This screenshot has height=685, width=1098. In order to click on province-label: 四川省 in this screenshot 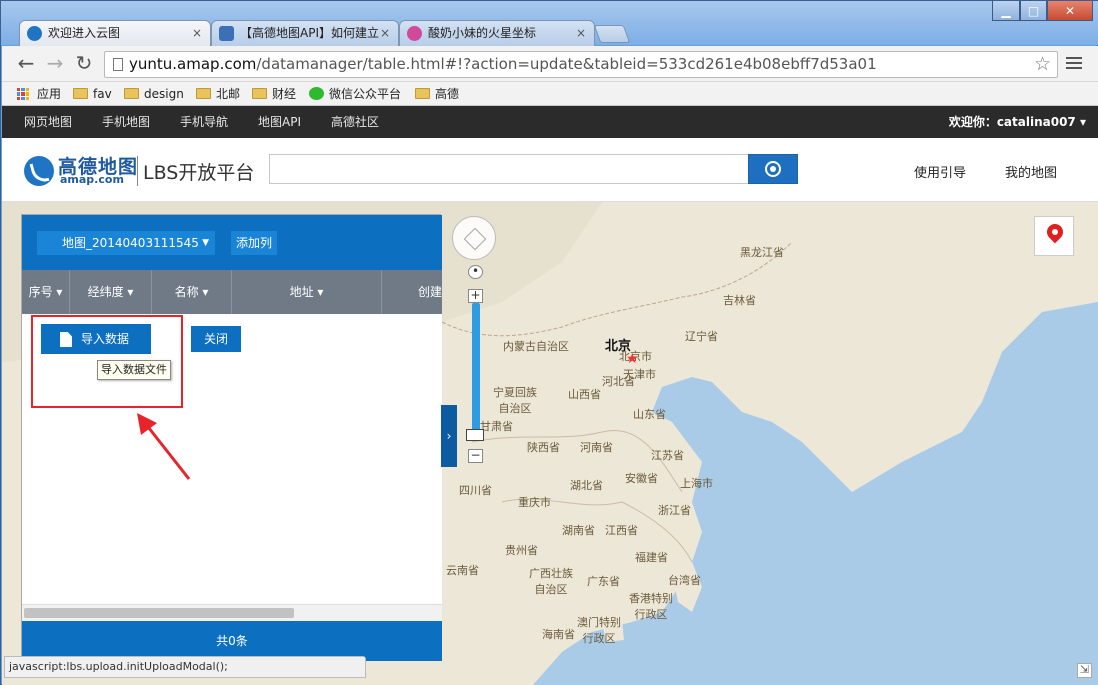, I will do `click(475, 490)`.